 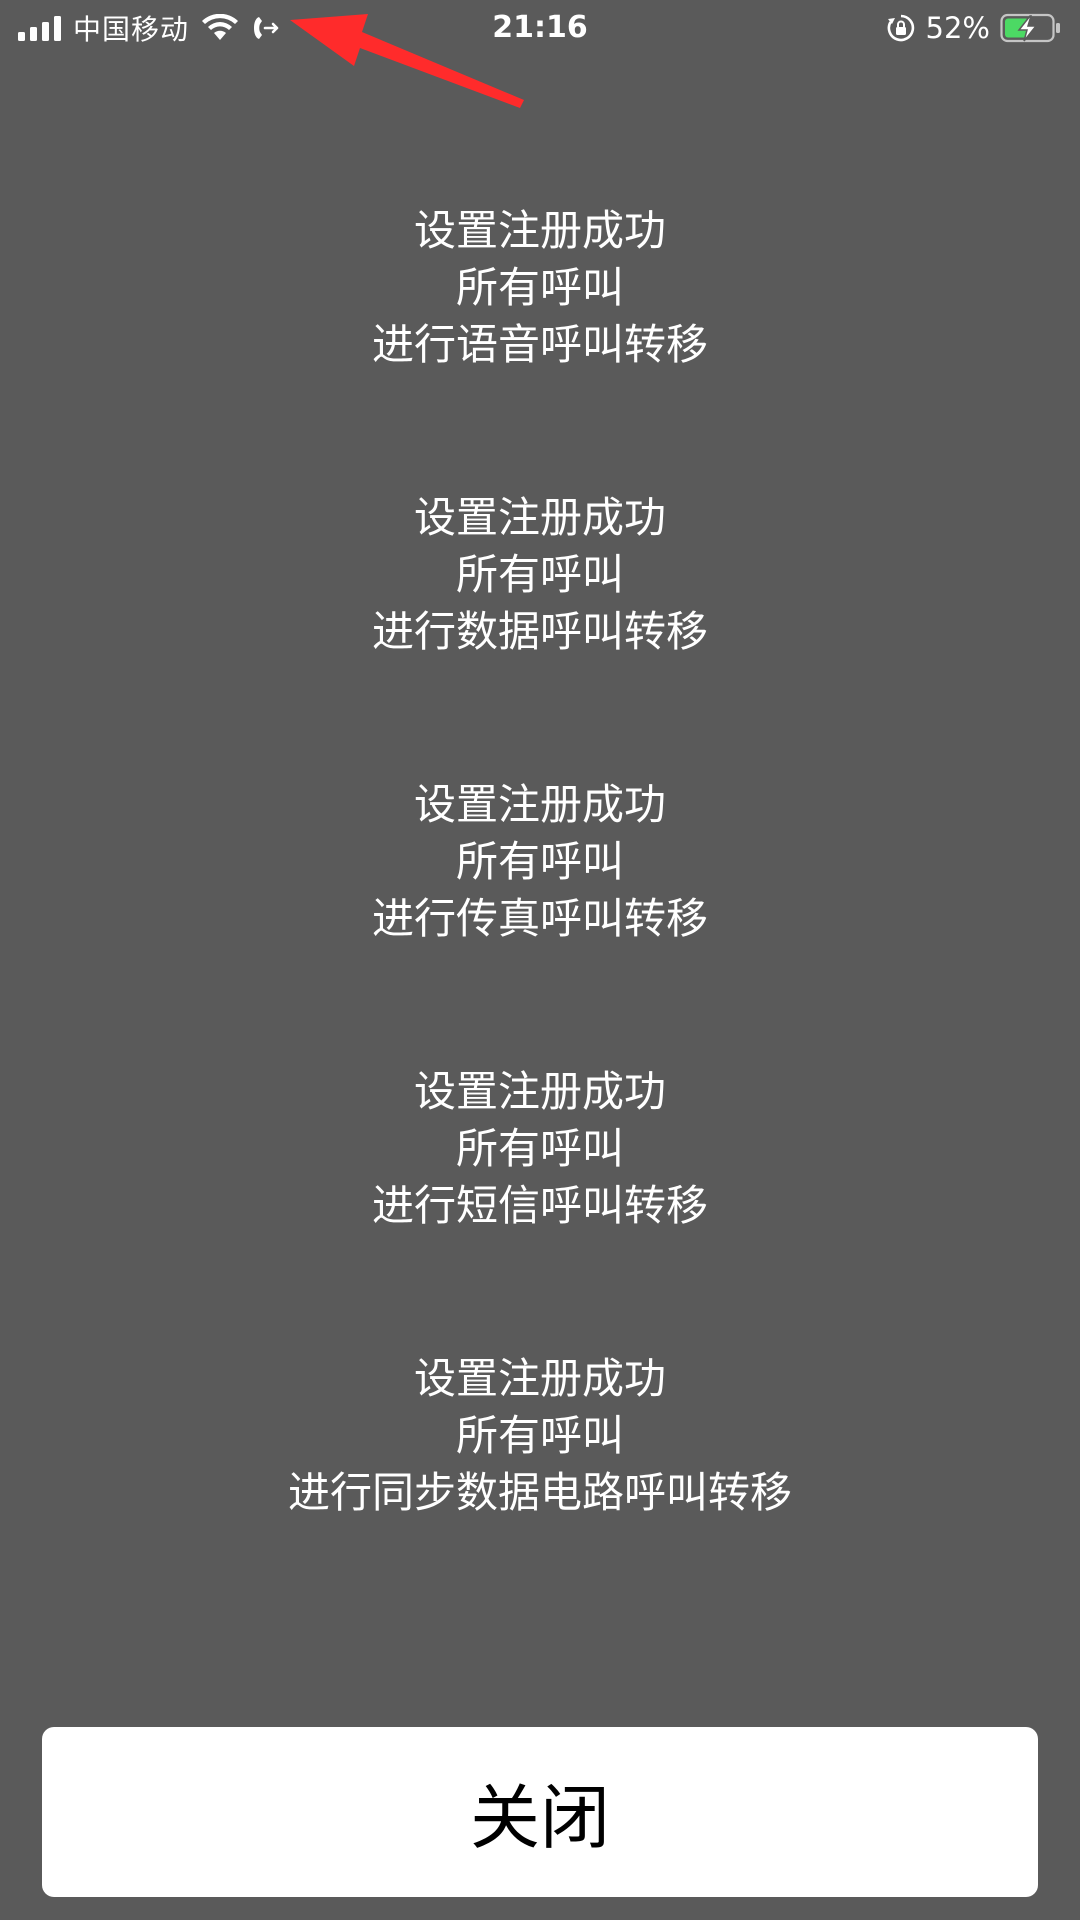 What do you see at coordinates (1030, 28) in the screenshot?
I see `battery-icon` at bounding box center [1030, 28].